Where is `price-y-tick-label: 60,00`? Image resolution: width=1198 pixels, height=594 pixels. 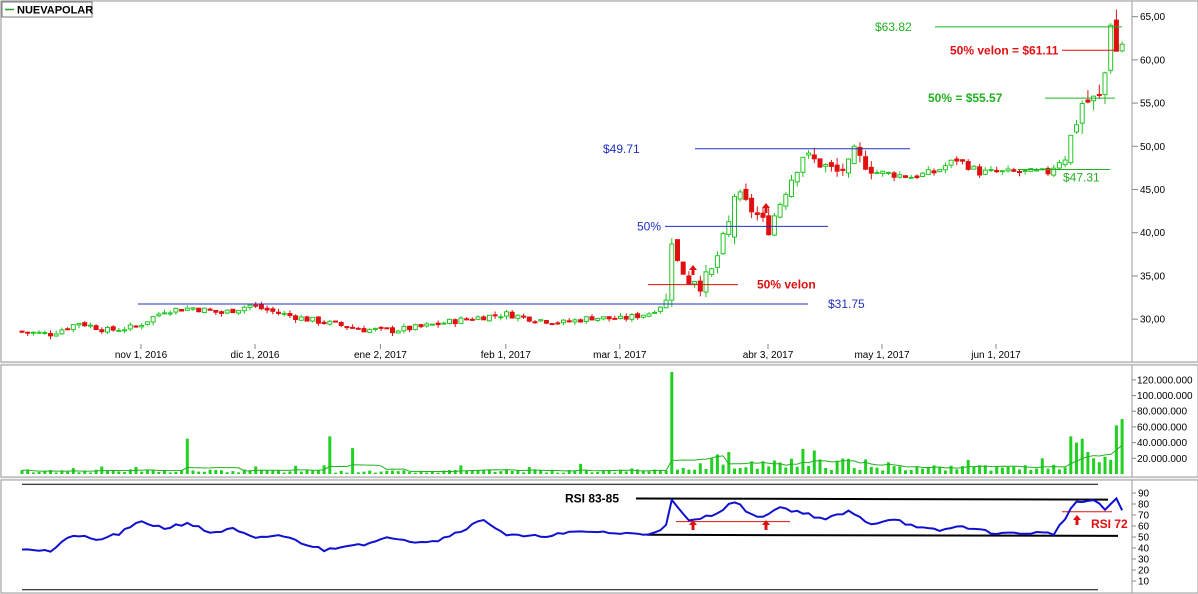
price-y-tick-label: 60,00 is located at coordinates (1152, 60).